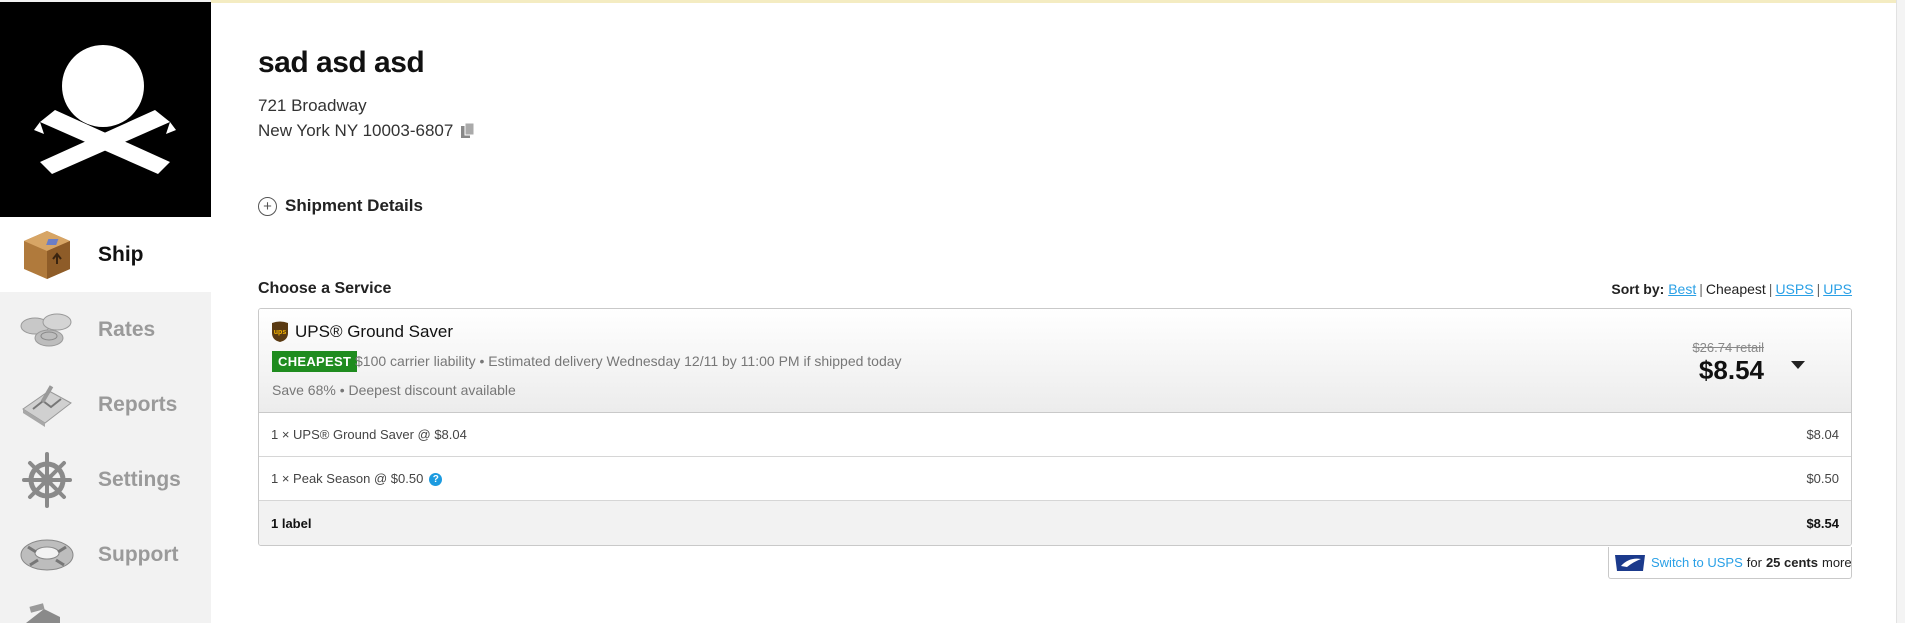 Image resolution: width=1905 pixels, height=628 pixels. Describe the element at coordinates (436, 480) in the screenshot. I see `help-icon: ?` at that location.